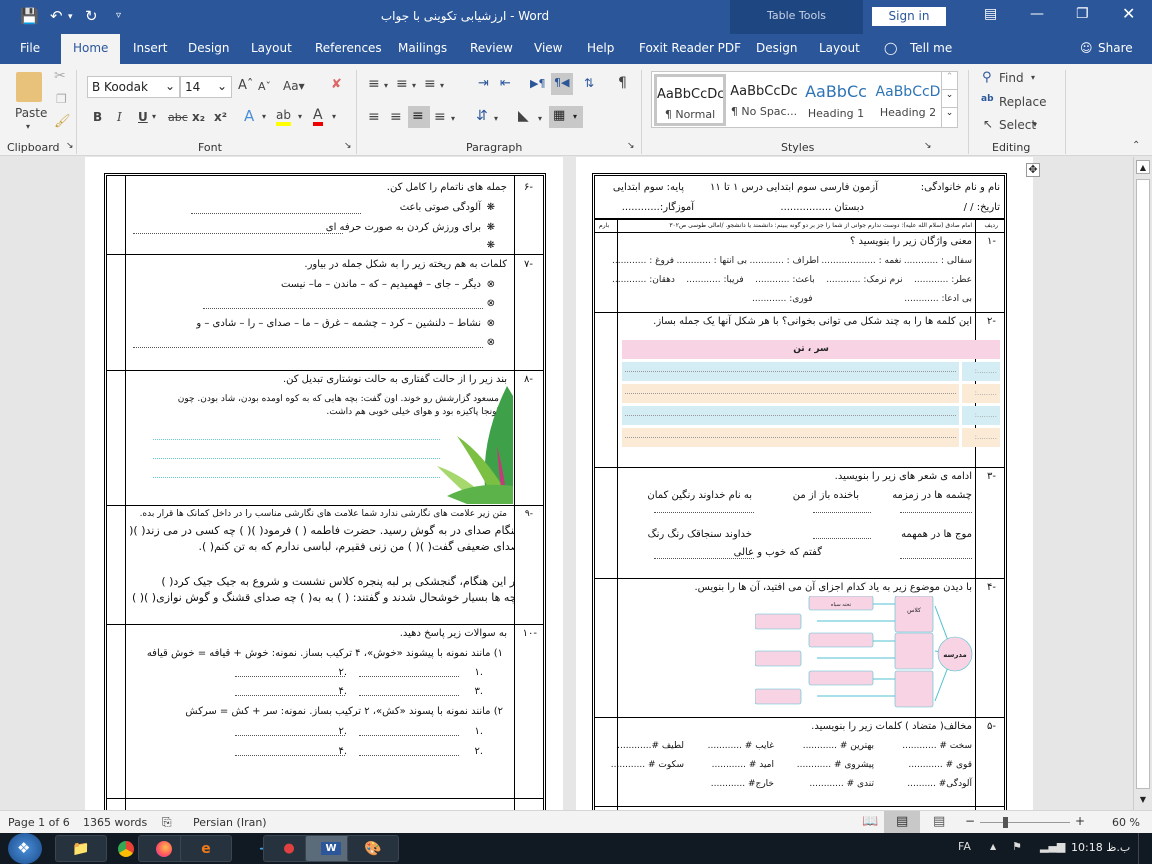 The height and width of the screenshot is (864, 1152). What do you see at coordinates (453, 118) in the screenshot?
I see `justify-dropdown-icon: ▾` at bounding box center [453, 118].